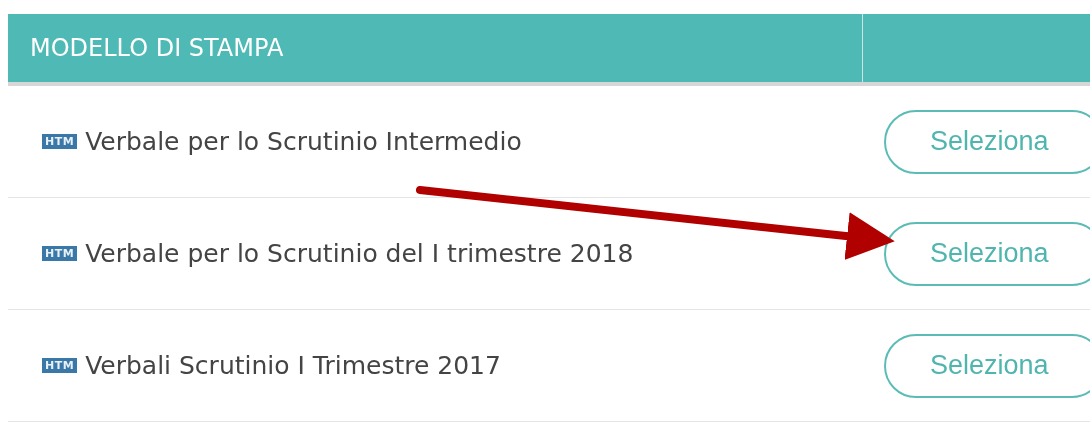  What do you see at coordinates (293, 365) in the screenshot?
I see `template-name: Verbali Scrutinio I Trimestre 2017` at bounding box center [293, 365].